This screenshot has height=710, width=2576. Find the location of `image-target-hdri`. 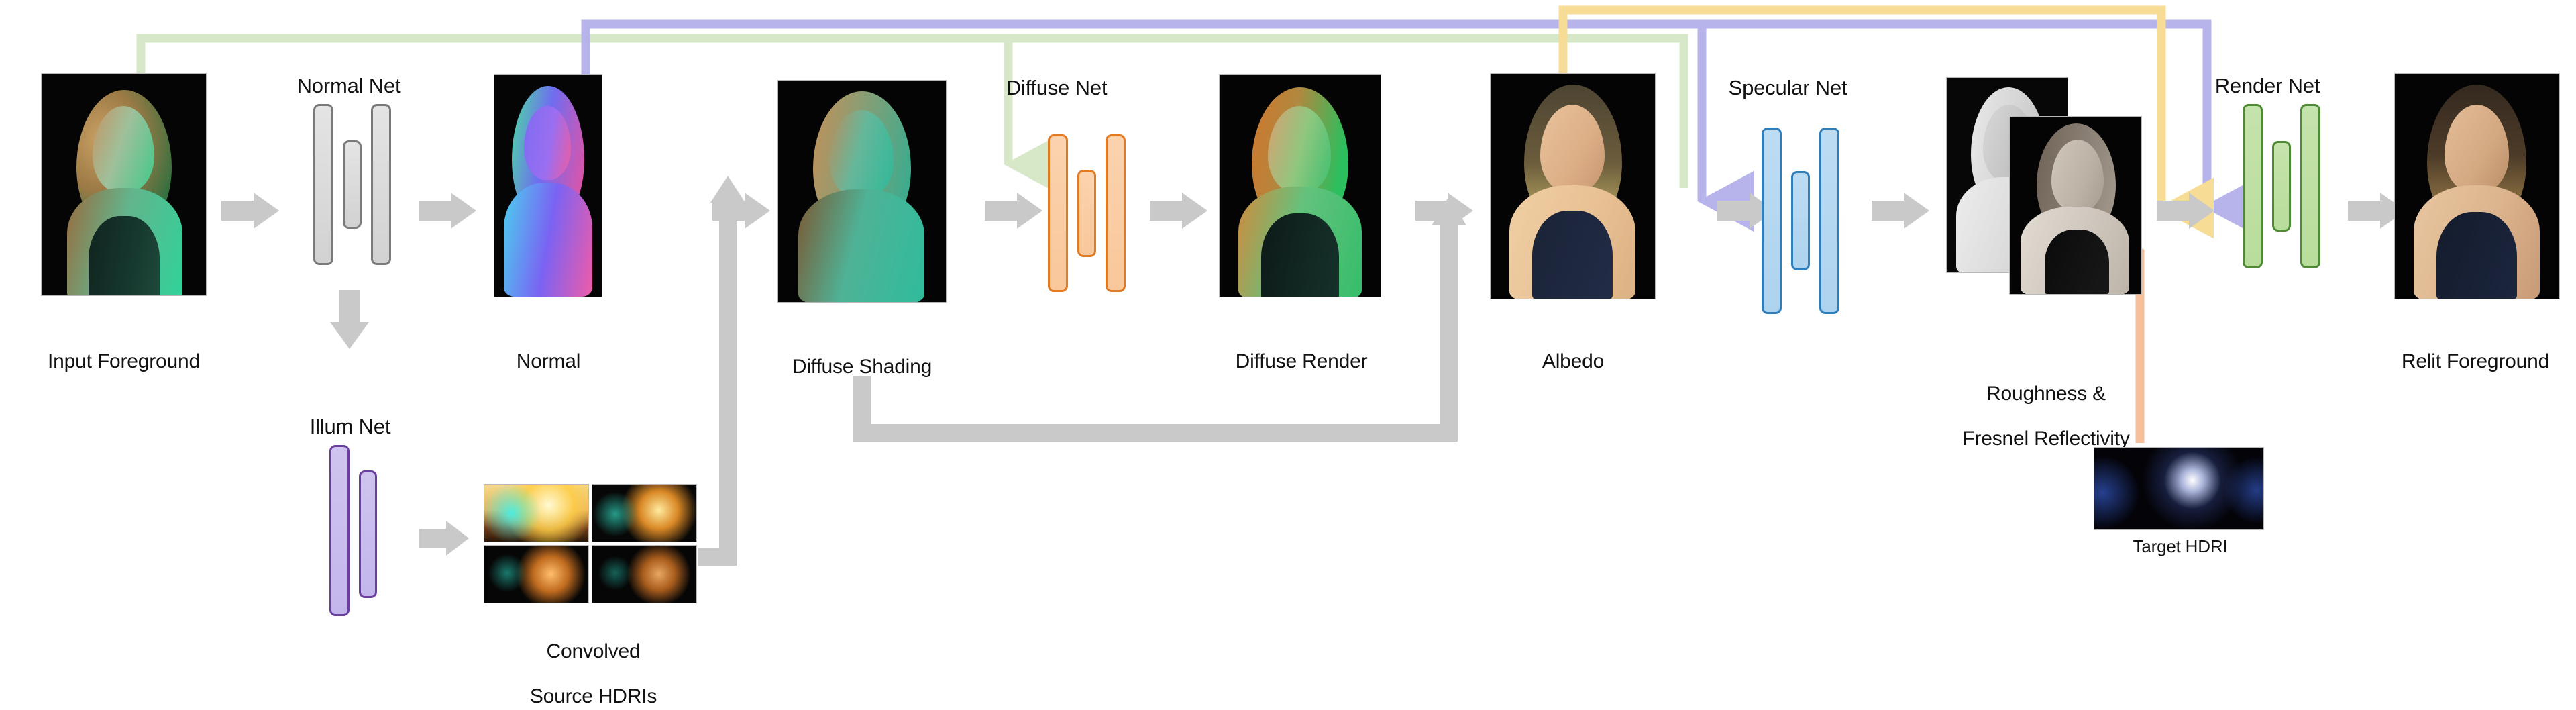

image-target-hdri is located at coordinates (2178, 488).